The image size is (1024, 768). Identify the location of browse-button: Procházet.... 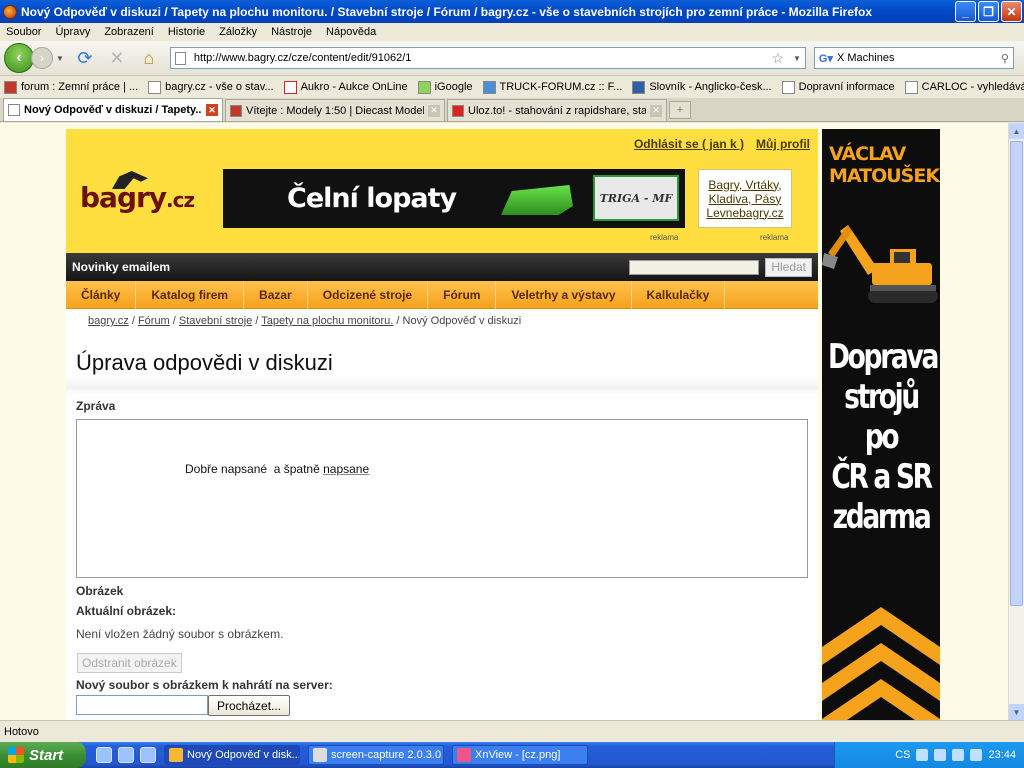
(249, 705).